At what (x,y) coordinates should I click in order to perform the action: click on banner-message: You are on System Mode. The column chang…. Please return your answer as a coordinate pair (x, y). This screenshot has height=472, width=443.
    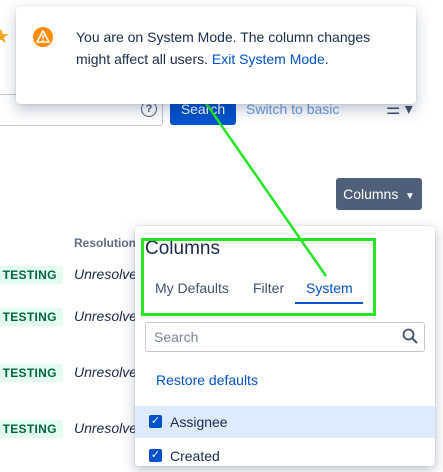
    Looking at the image, I should click on (231, 48).